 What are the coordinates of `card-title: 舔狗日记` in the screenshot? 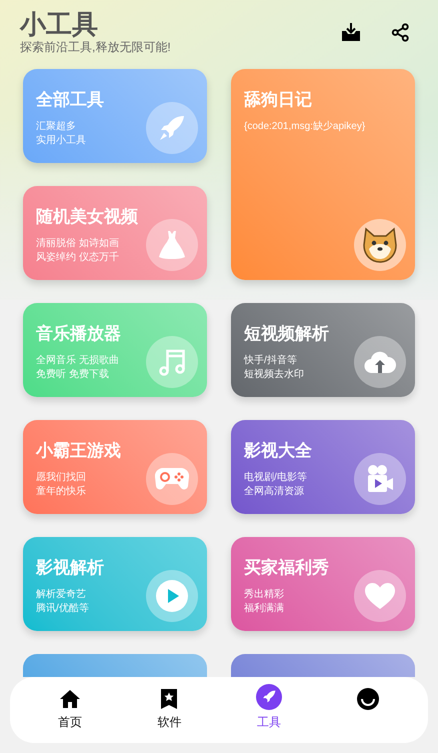 It's located at (278, 100).